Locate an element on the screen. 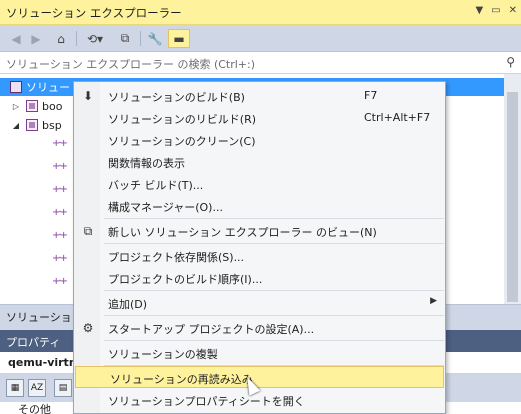 This screenshot has width=521, height=414. search-icon: ⚲ is located at coordinates (510, 62).